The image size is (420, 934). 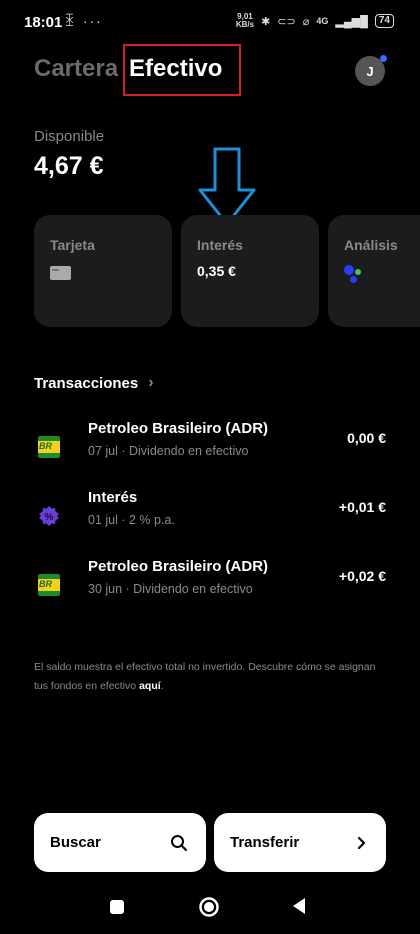 What do you see at coordinates (150, 686) in the screenshot?
I see `footnote-link: aquí` at bounding box center [150, 686].